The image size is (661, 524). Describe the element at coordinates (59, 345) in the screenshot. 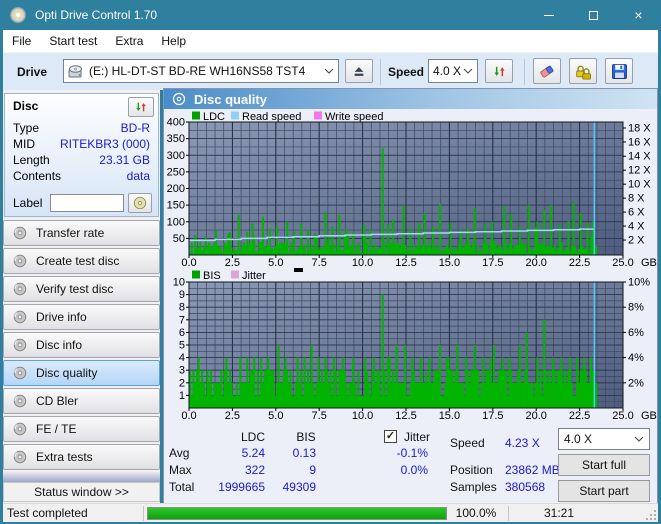

I see `sidebar-item-label: Disc info` at that location.